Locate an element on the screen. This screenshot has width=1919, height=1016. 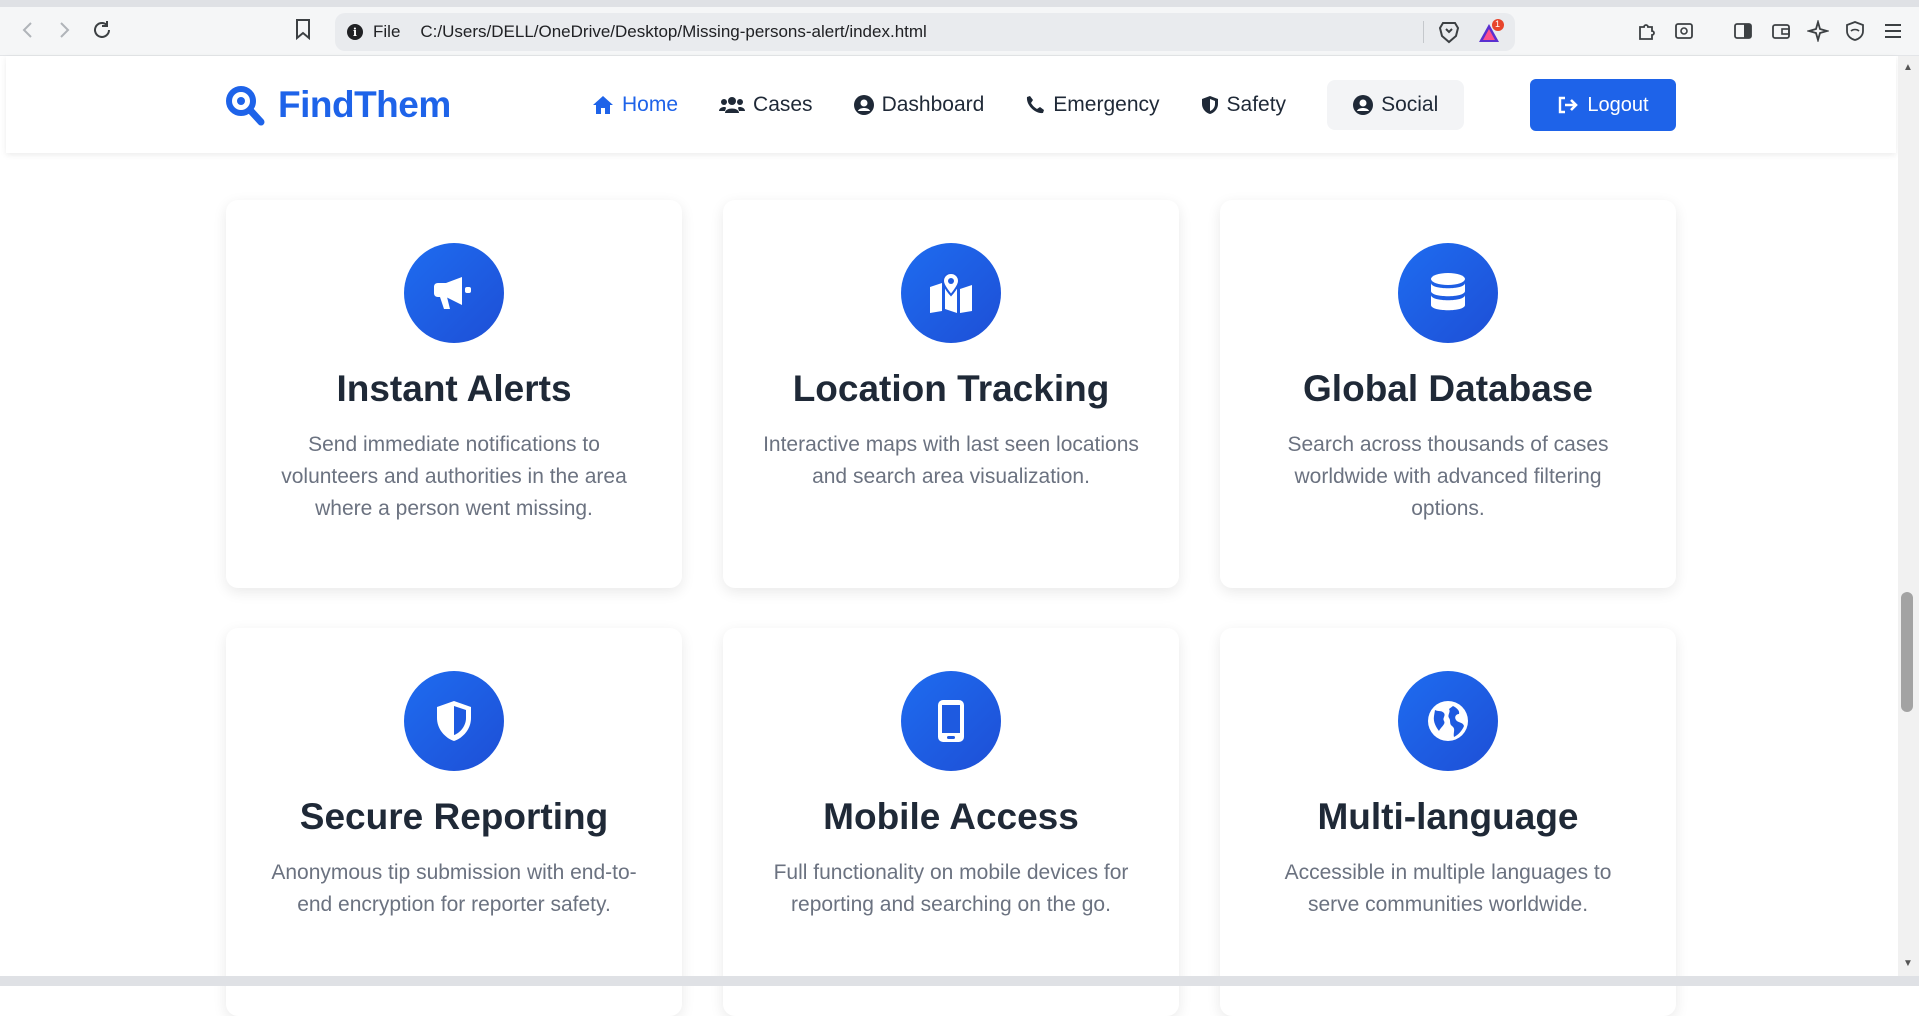
card-title: Location Tracking is located at coordinates (951, 388).